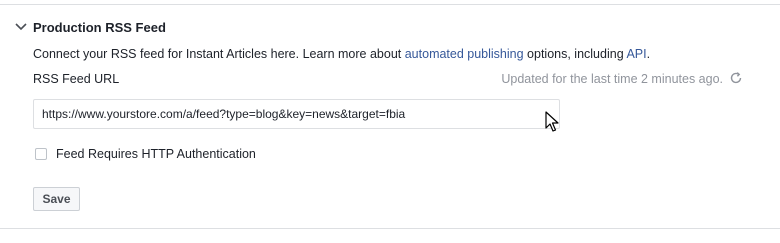 This screenshot has width=780, height=243. What do you see at coordinates (21, 27) in the screenshot?
I see `chevron-down-icon` at bounding box center [21, 27].